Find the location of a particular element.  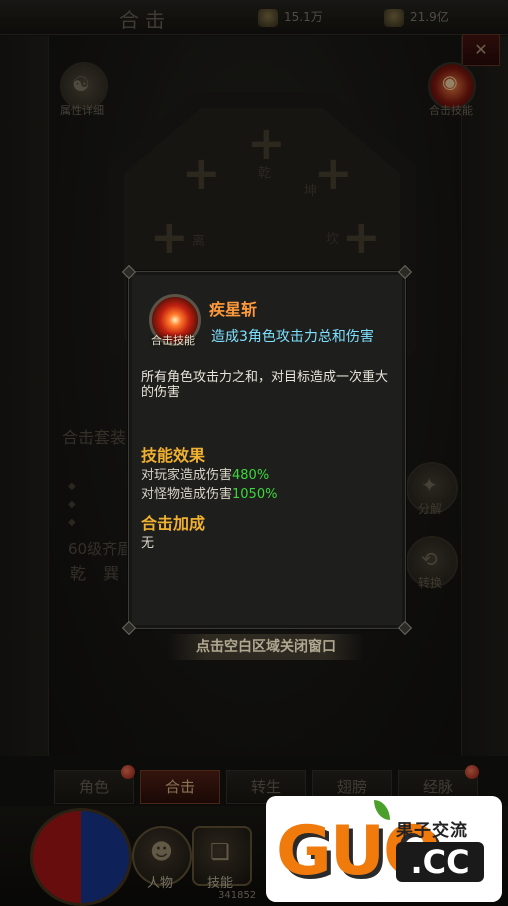

effect-label: 对玩家造成伤害 is located at coordinates (187, 475).